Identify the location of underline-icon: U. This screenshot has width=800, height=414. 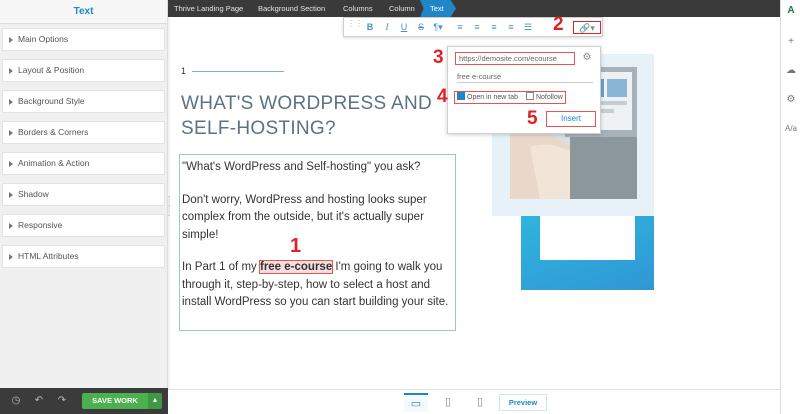
(404, 27).